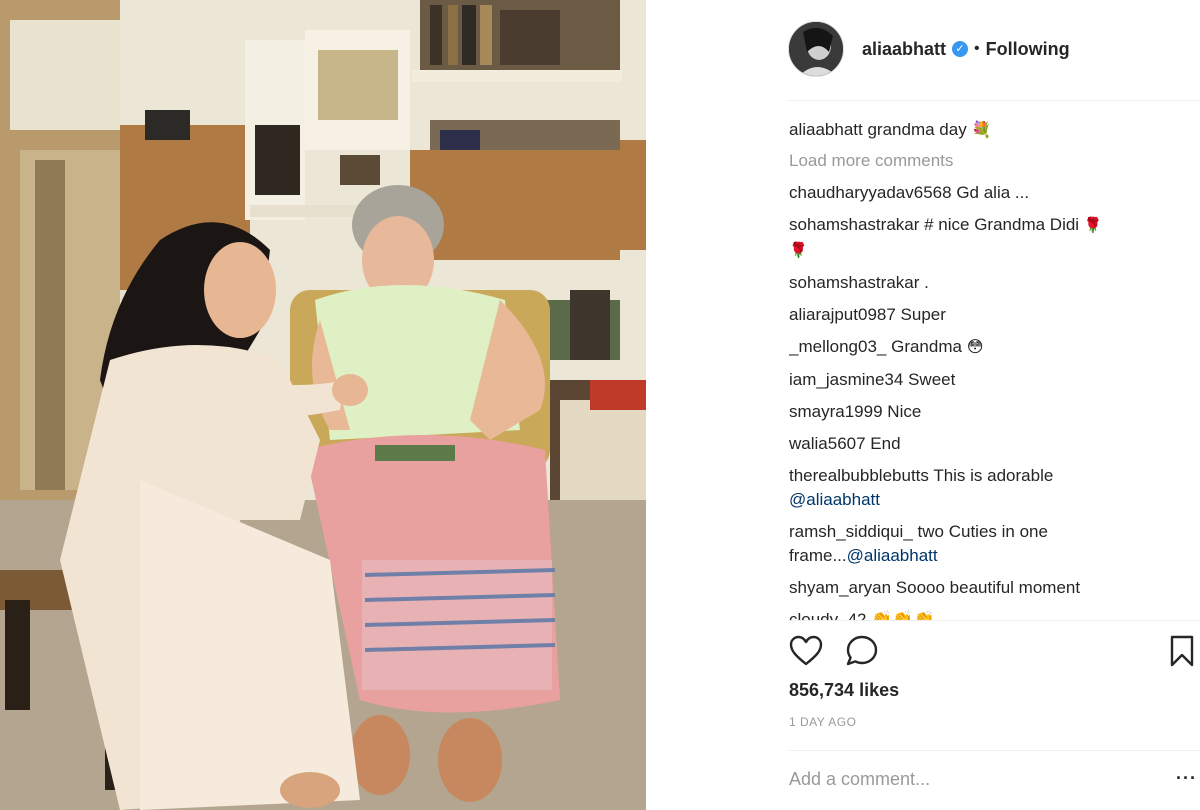 The height and width of the screenshot is (810, 1200). I want to click on comment-username: cloudy_42, so click(828, 615).